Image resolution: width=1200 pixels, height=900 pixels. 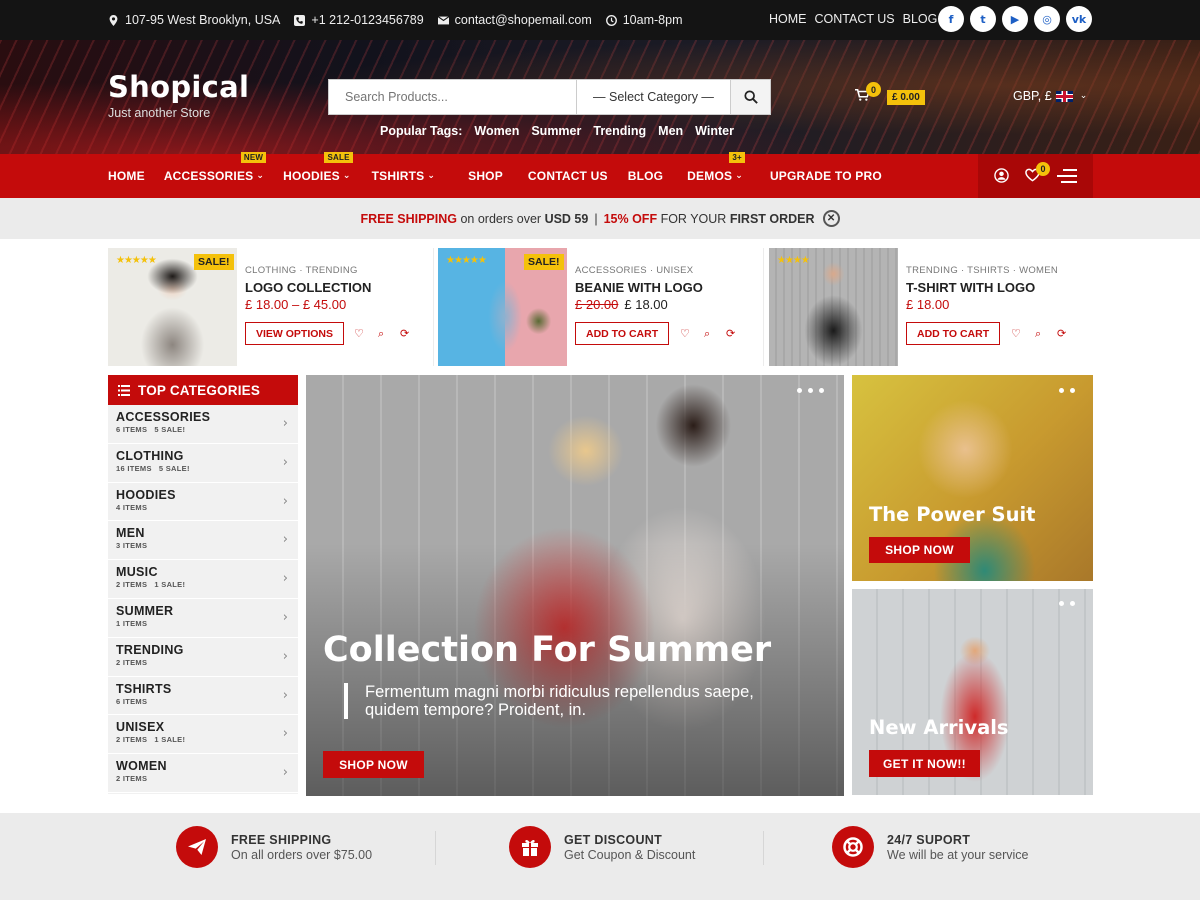 I want to click on rating-stars: ★★★★, so click(x=793, y=260).